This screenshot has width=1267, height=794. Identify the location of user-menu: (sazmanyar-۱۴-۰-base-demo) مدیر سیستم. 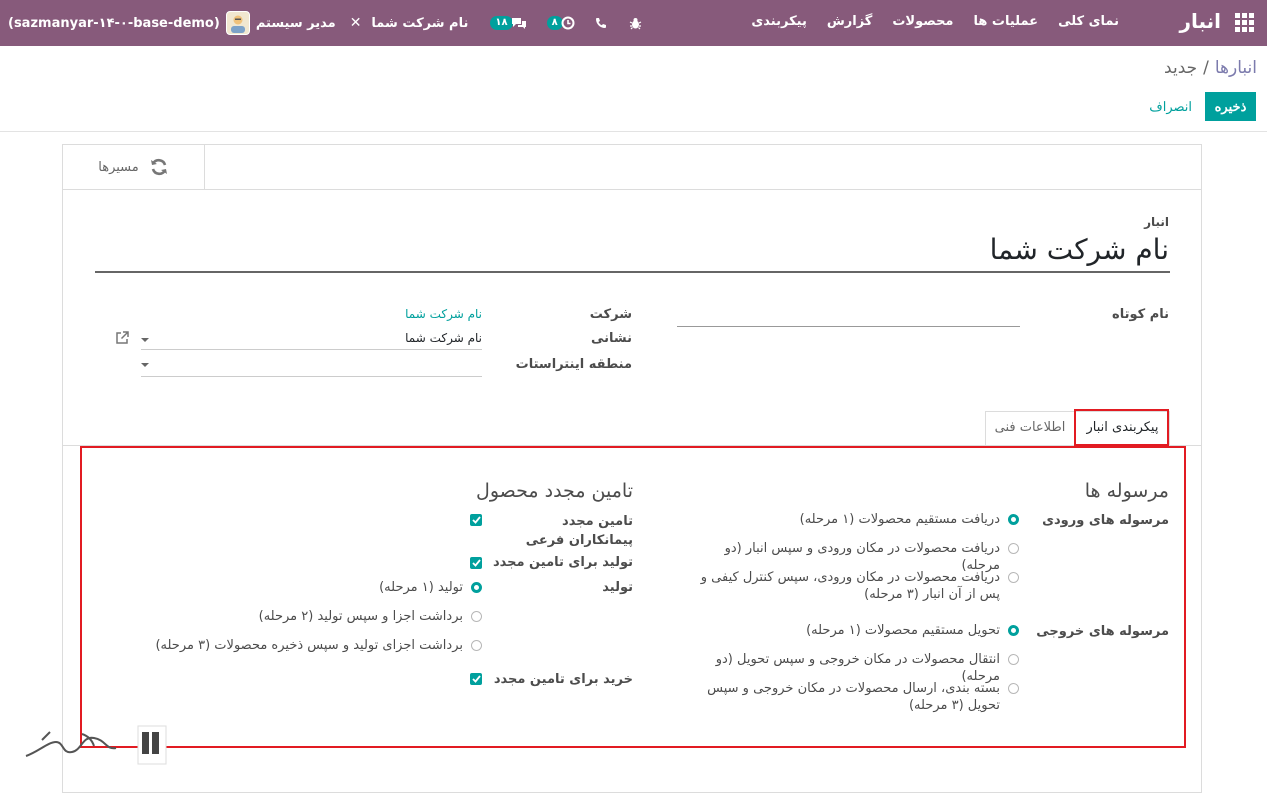
(172, 23).